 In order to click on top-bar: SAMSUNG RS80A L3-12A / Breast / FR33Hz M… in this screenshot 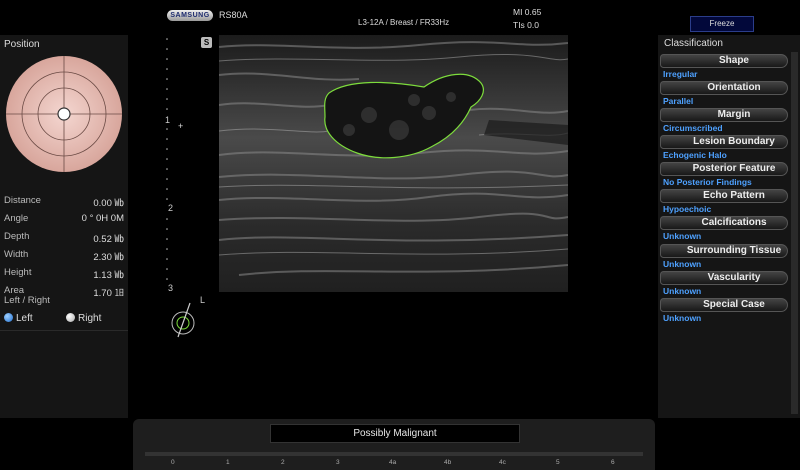, I will do `click(400, 17)`.